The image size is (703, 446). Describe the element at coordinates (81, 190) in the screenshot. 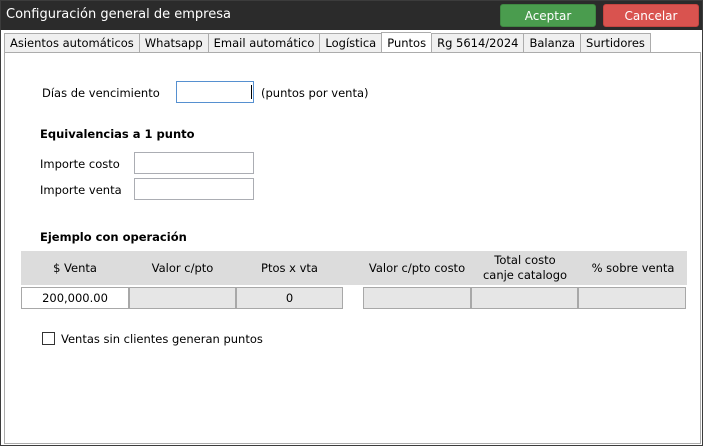

I see `importe-venta-label: Importe venta` at that location.